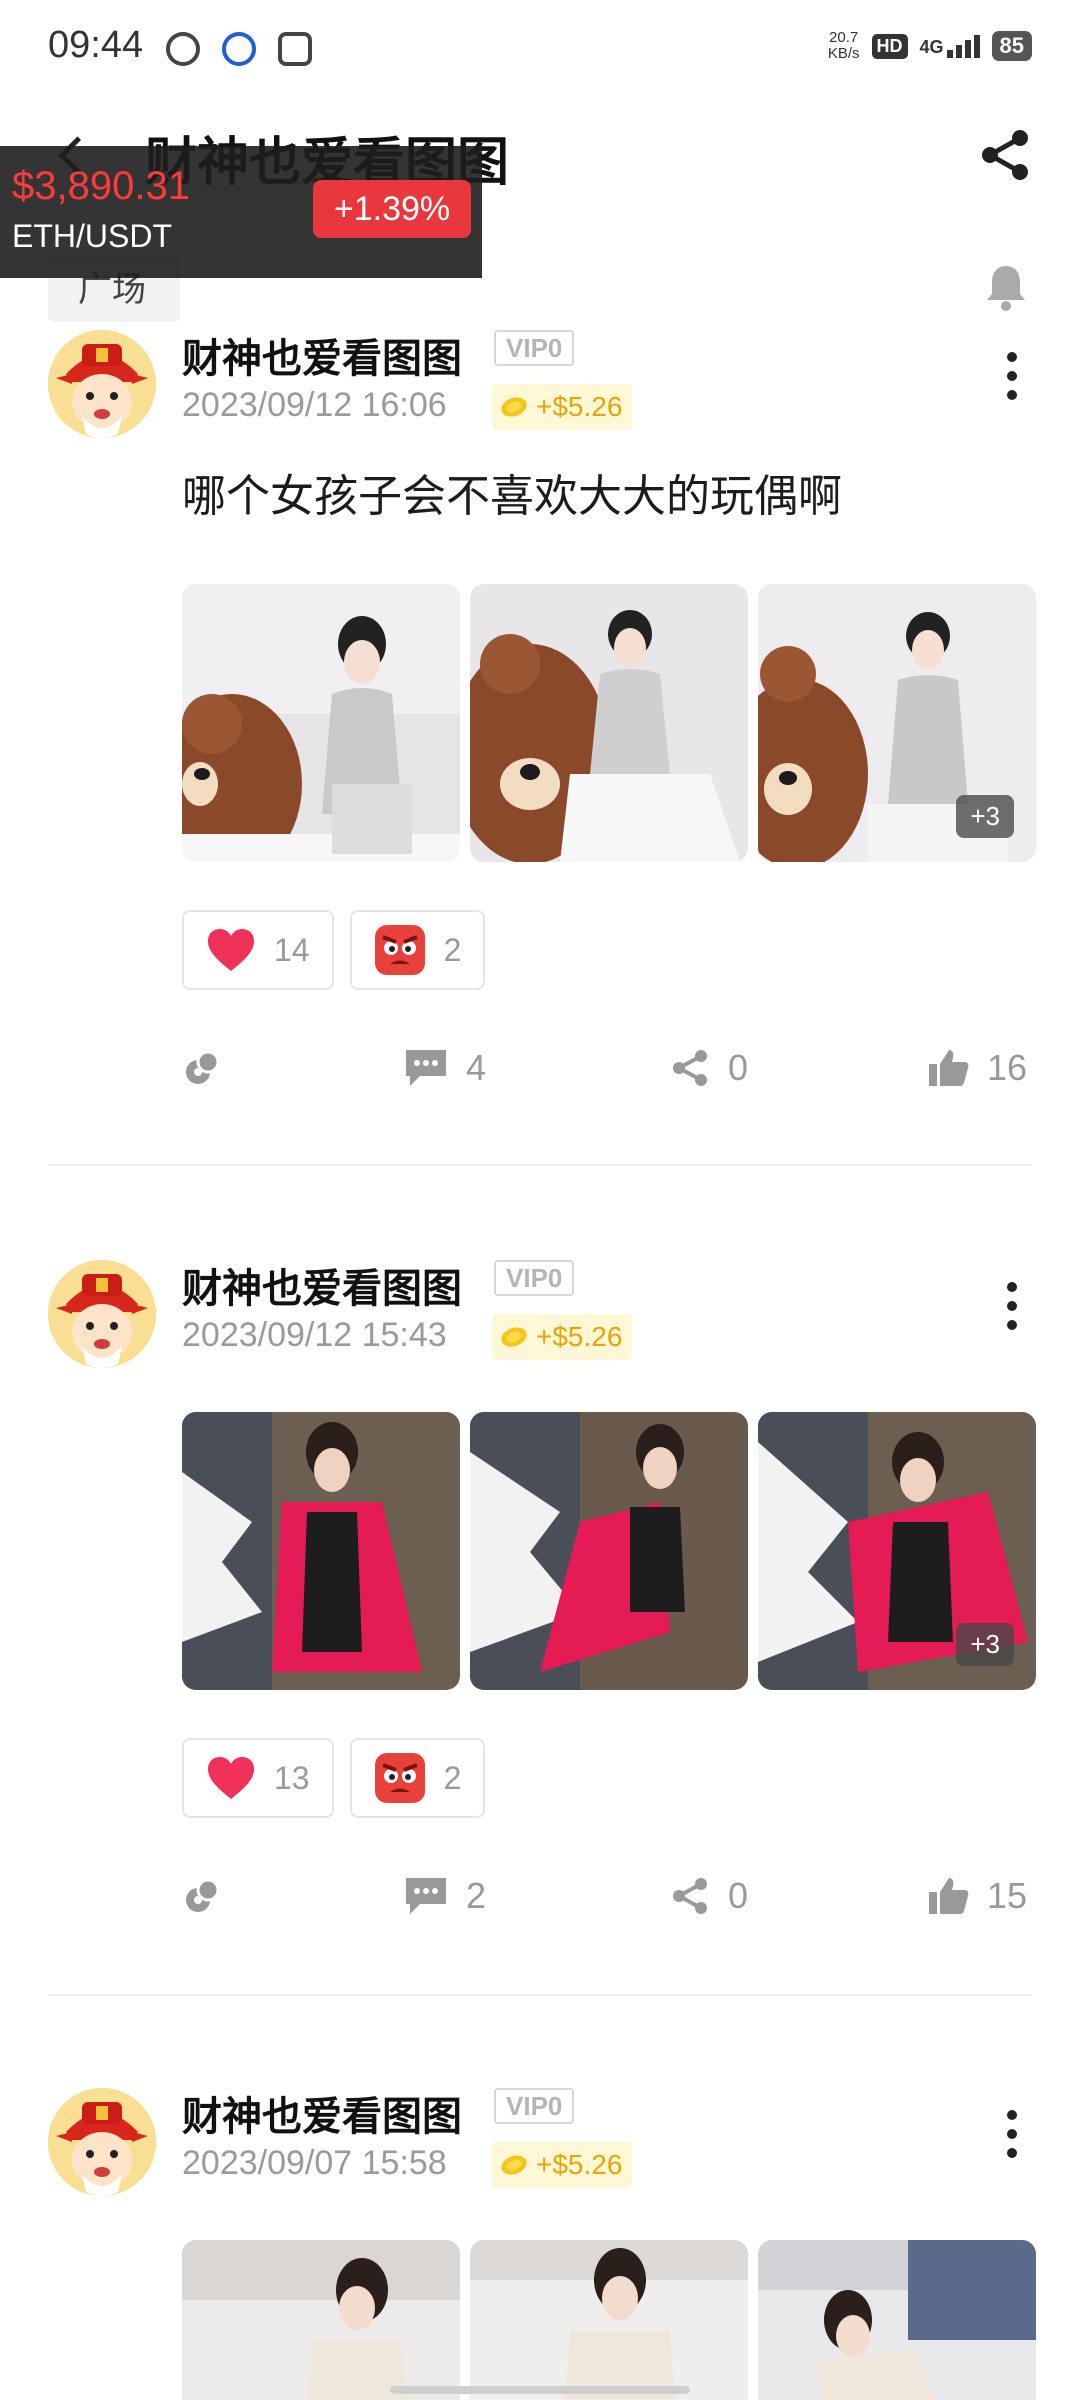 This screenshot has height=2400, width=1080. I want to click on heart-reaction-button: 14, so click(258, 950).